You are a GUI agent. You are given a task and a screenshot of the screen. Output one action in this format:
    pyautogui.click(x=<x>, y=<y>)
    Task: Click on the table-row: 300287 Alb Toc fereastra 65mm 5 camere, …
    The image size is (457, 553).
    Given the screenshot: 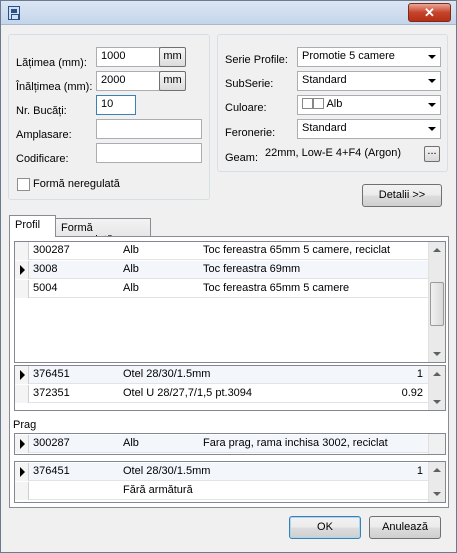 What is the action you would take?
    pyautogui.click(x=222, y=251)
    